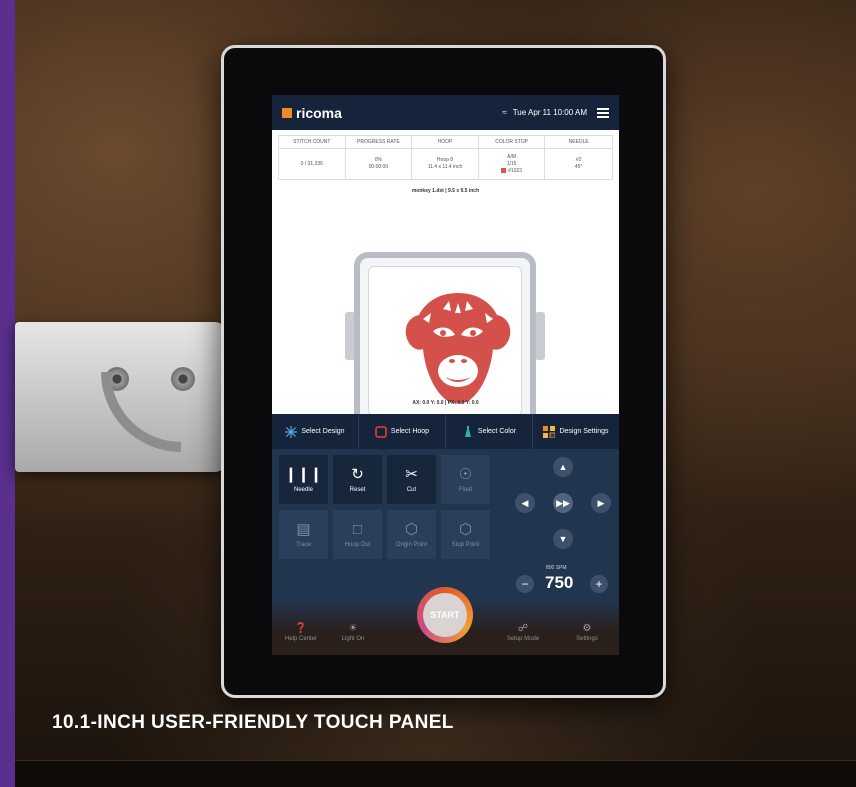 Image resolution: width=856 pixels, height=787 pixels. I want to click on bracket-slot, so click(141, 412).